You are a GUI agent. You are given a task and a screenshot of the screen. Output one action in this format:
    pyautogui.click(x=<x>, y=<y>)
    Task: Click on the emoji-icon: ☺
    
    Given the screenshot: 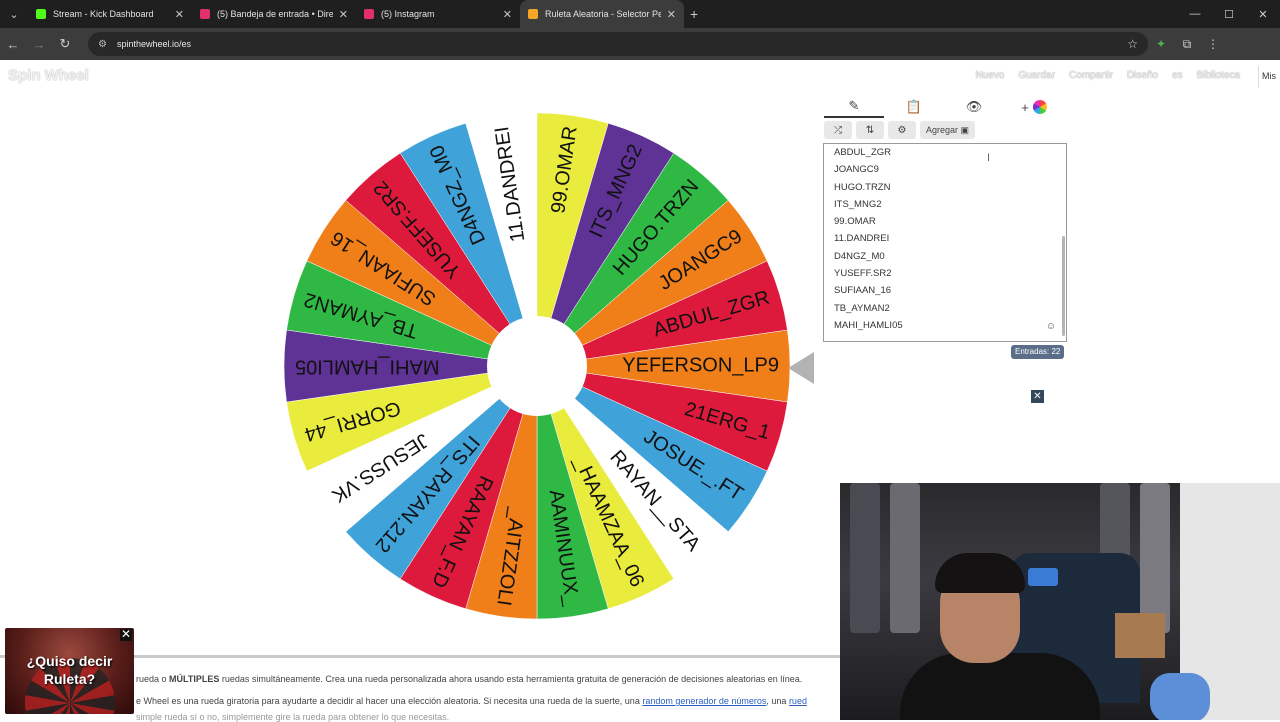 What is the action you would take?
    pyautogui.click(x=1051, y=326)
    